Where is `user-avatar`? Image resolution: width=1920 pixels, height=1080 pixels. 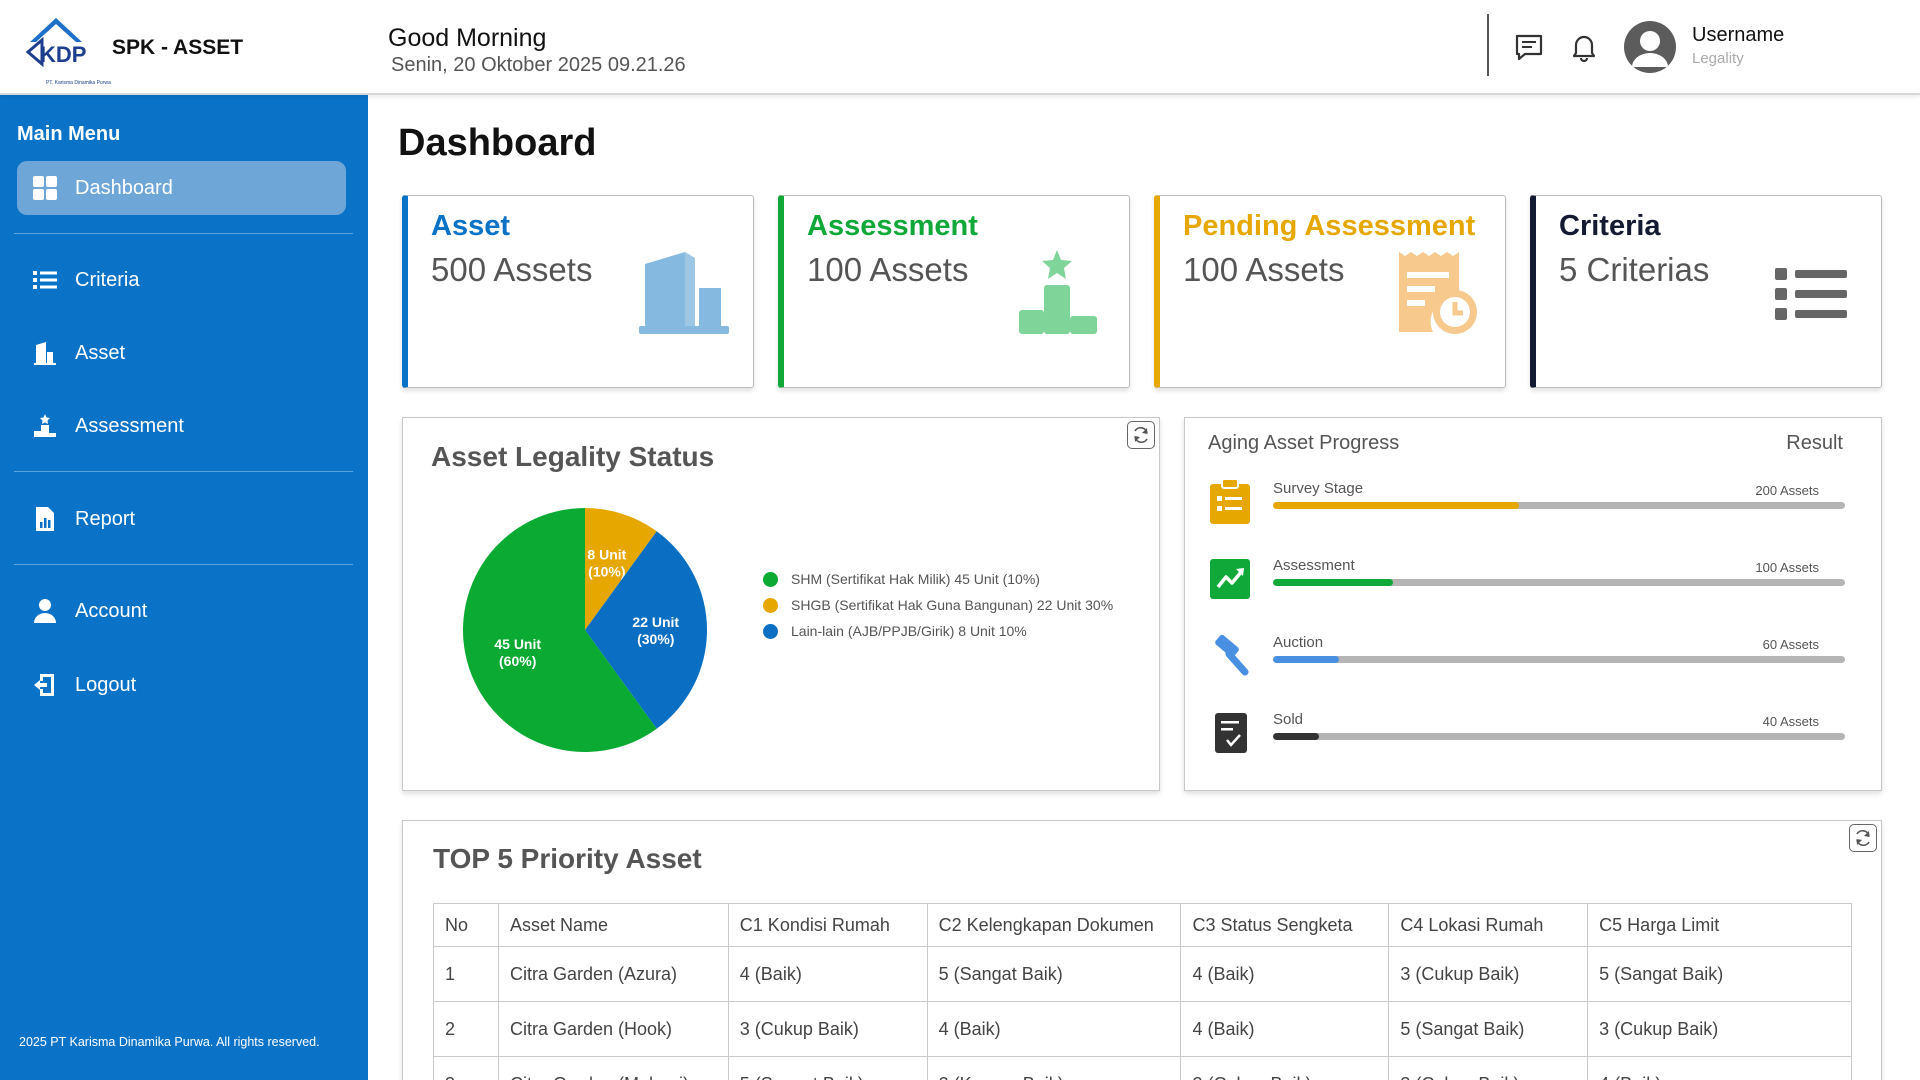 user-avatar is located at coordinates (1650, 47).